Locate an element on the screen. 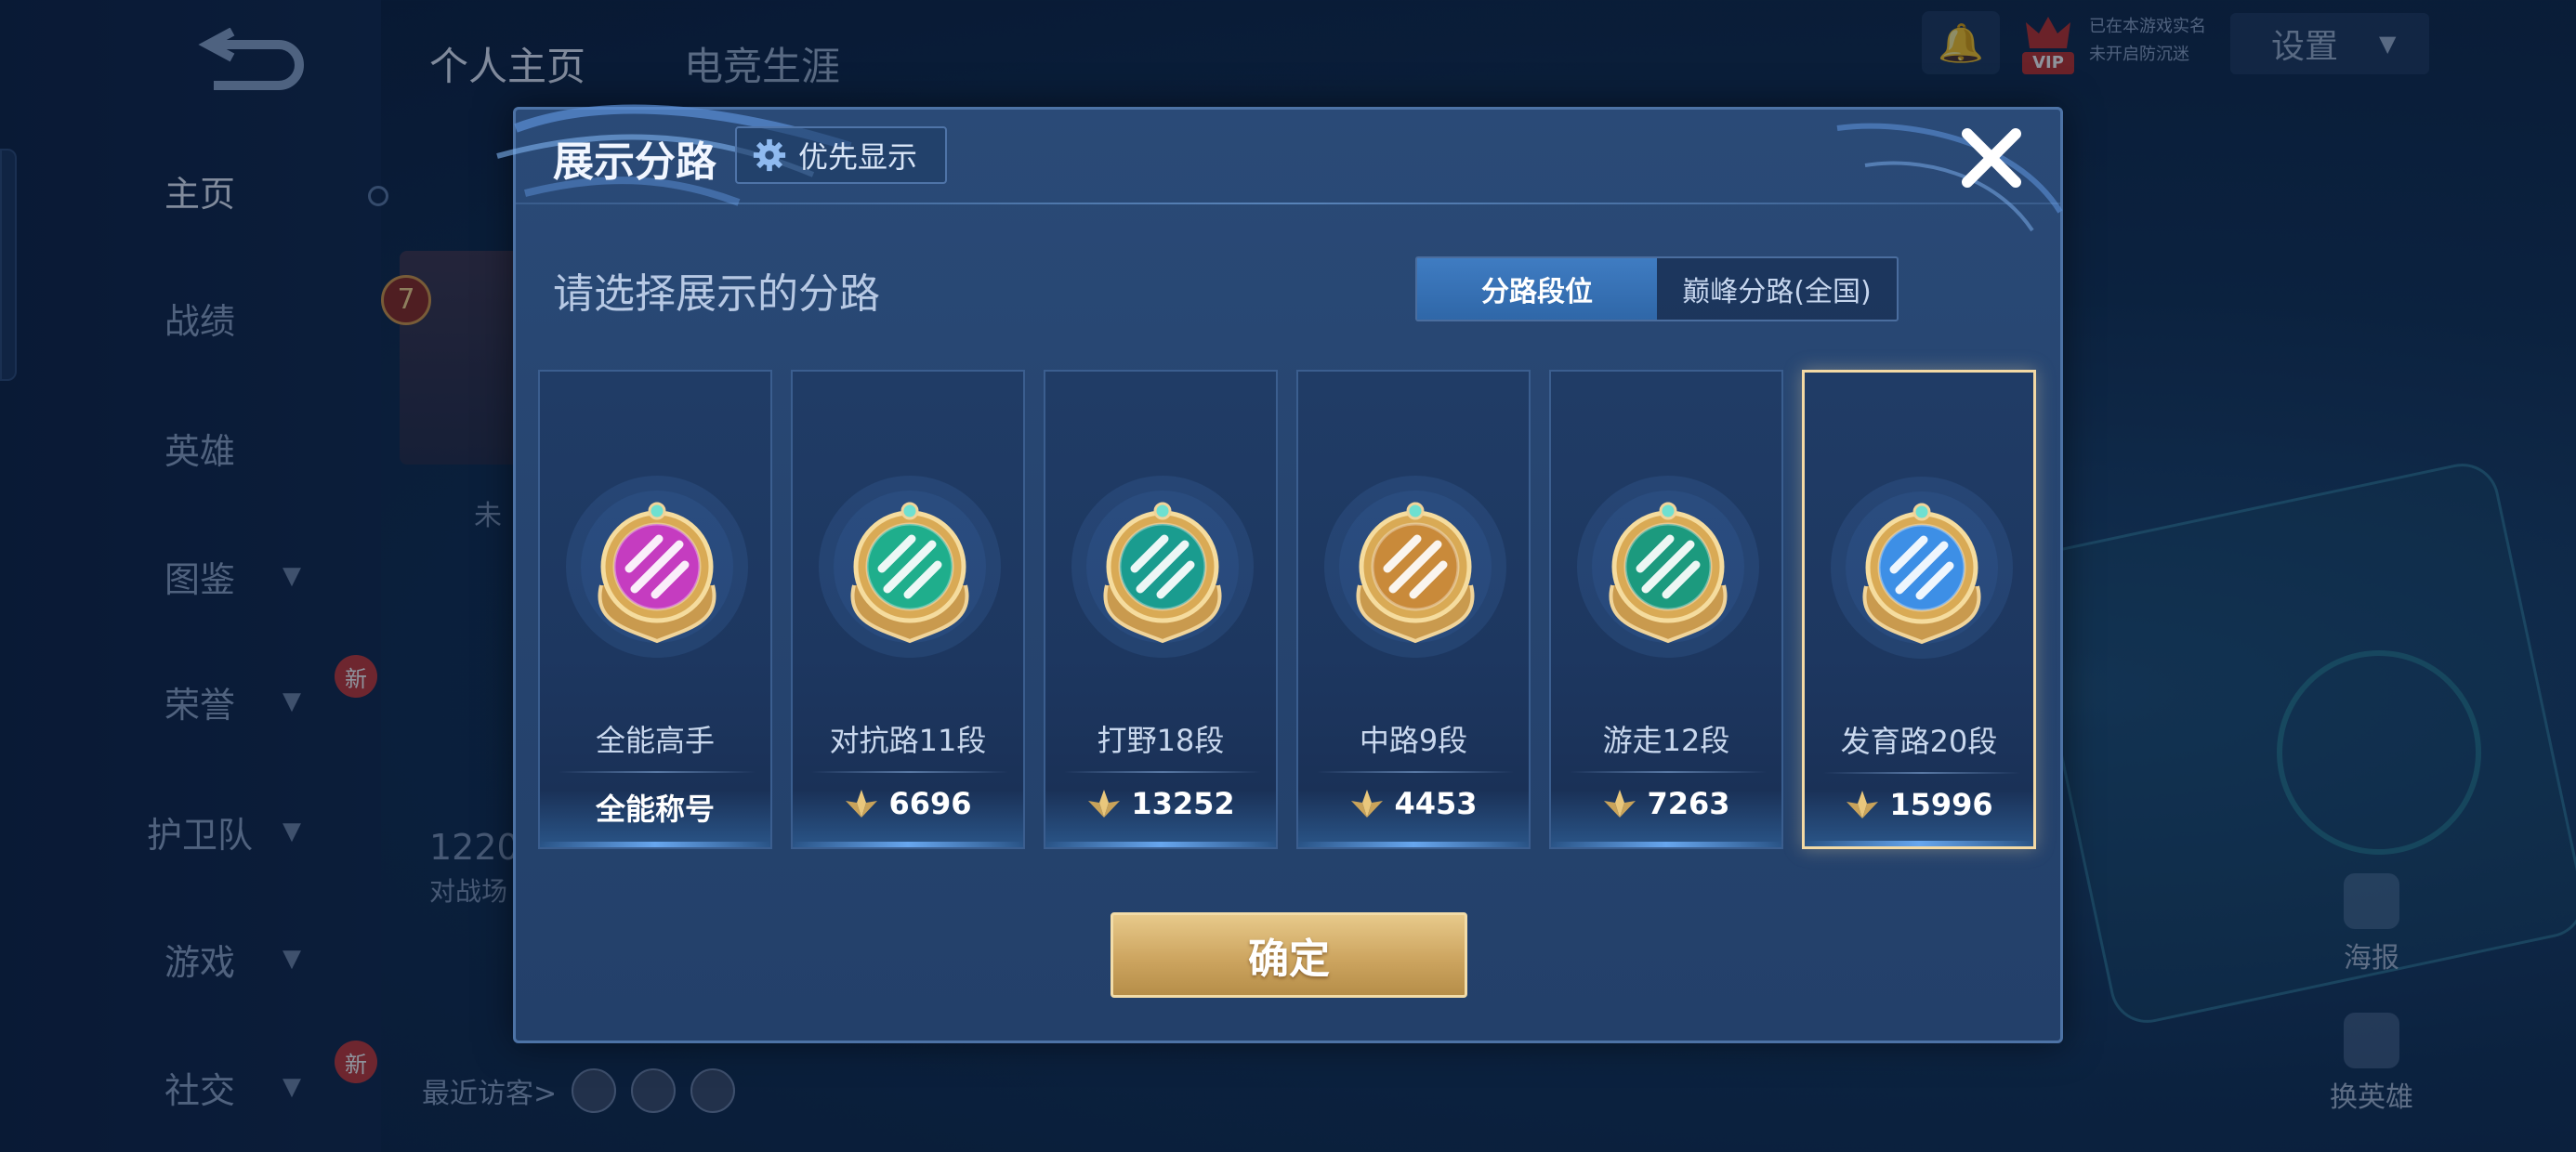 This screenshot has width=2576, height=1152. dialog-title: 展示分路 is located at coordinates (634, 162).